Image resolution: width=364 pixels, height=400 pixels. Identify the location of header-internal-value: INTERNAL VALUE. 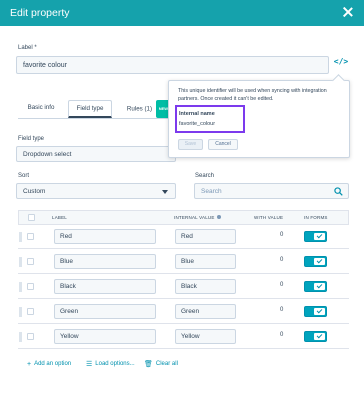
(198, 217).